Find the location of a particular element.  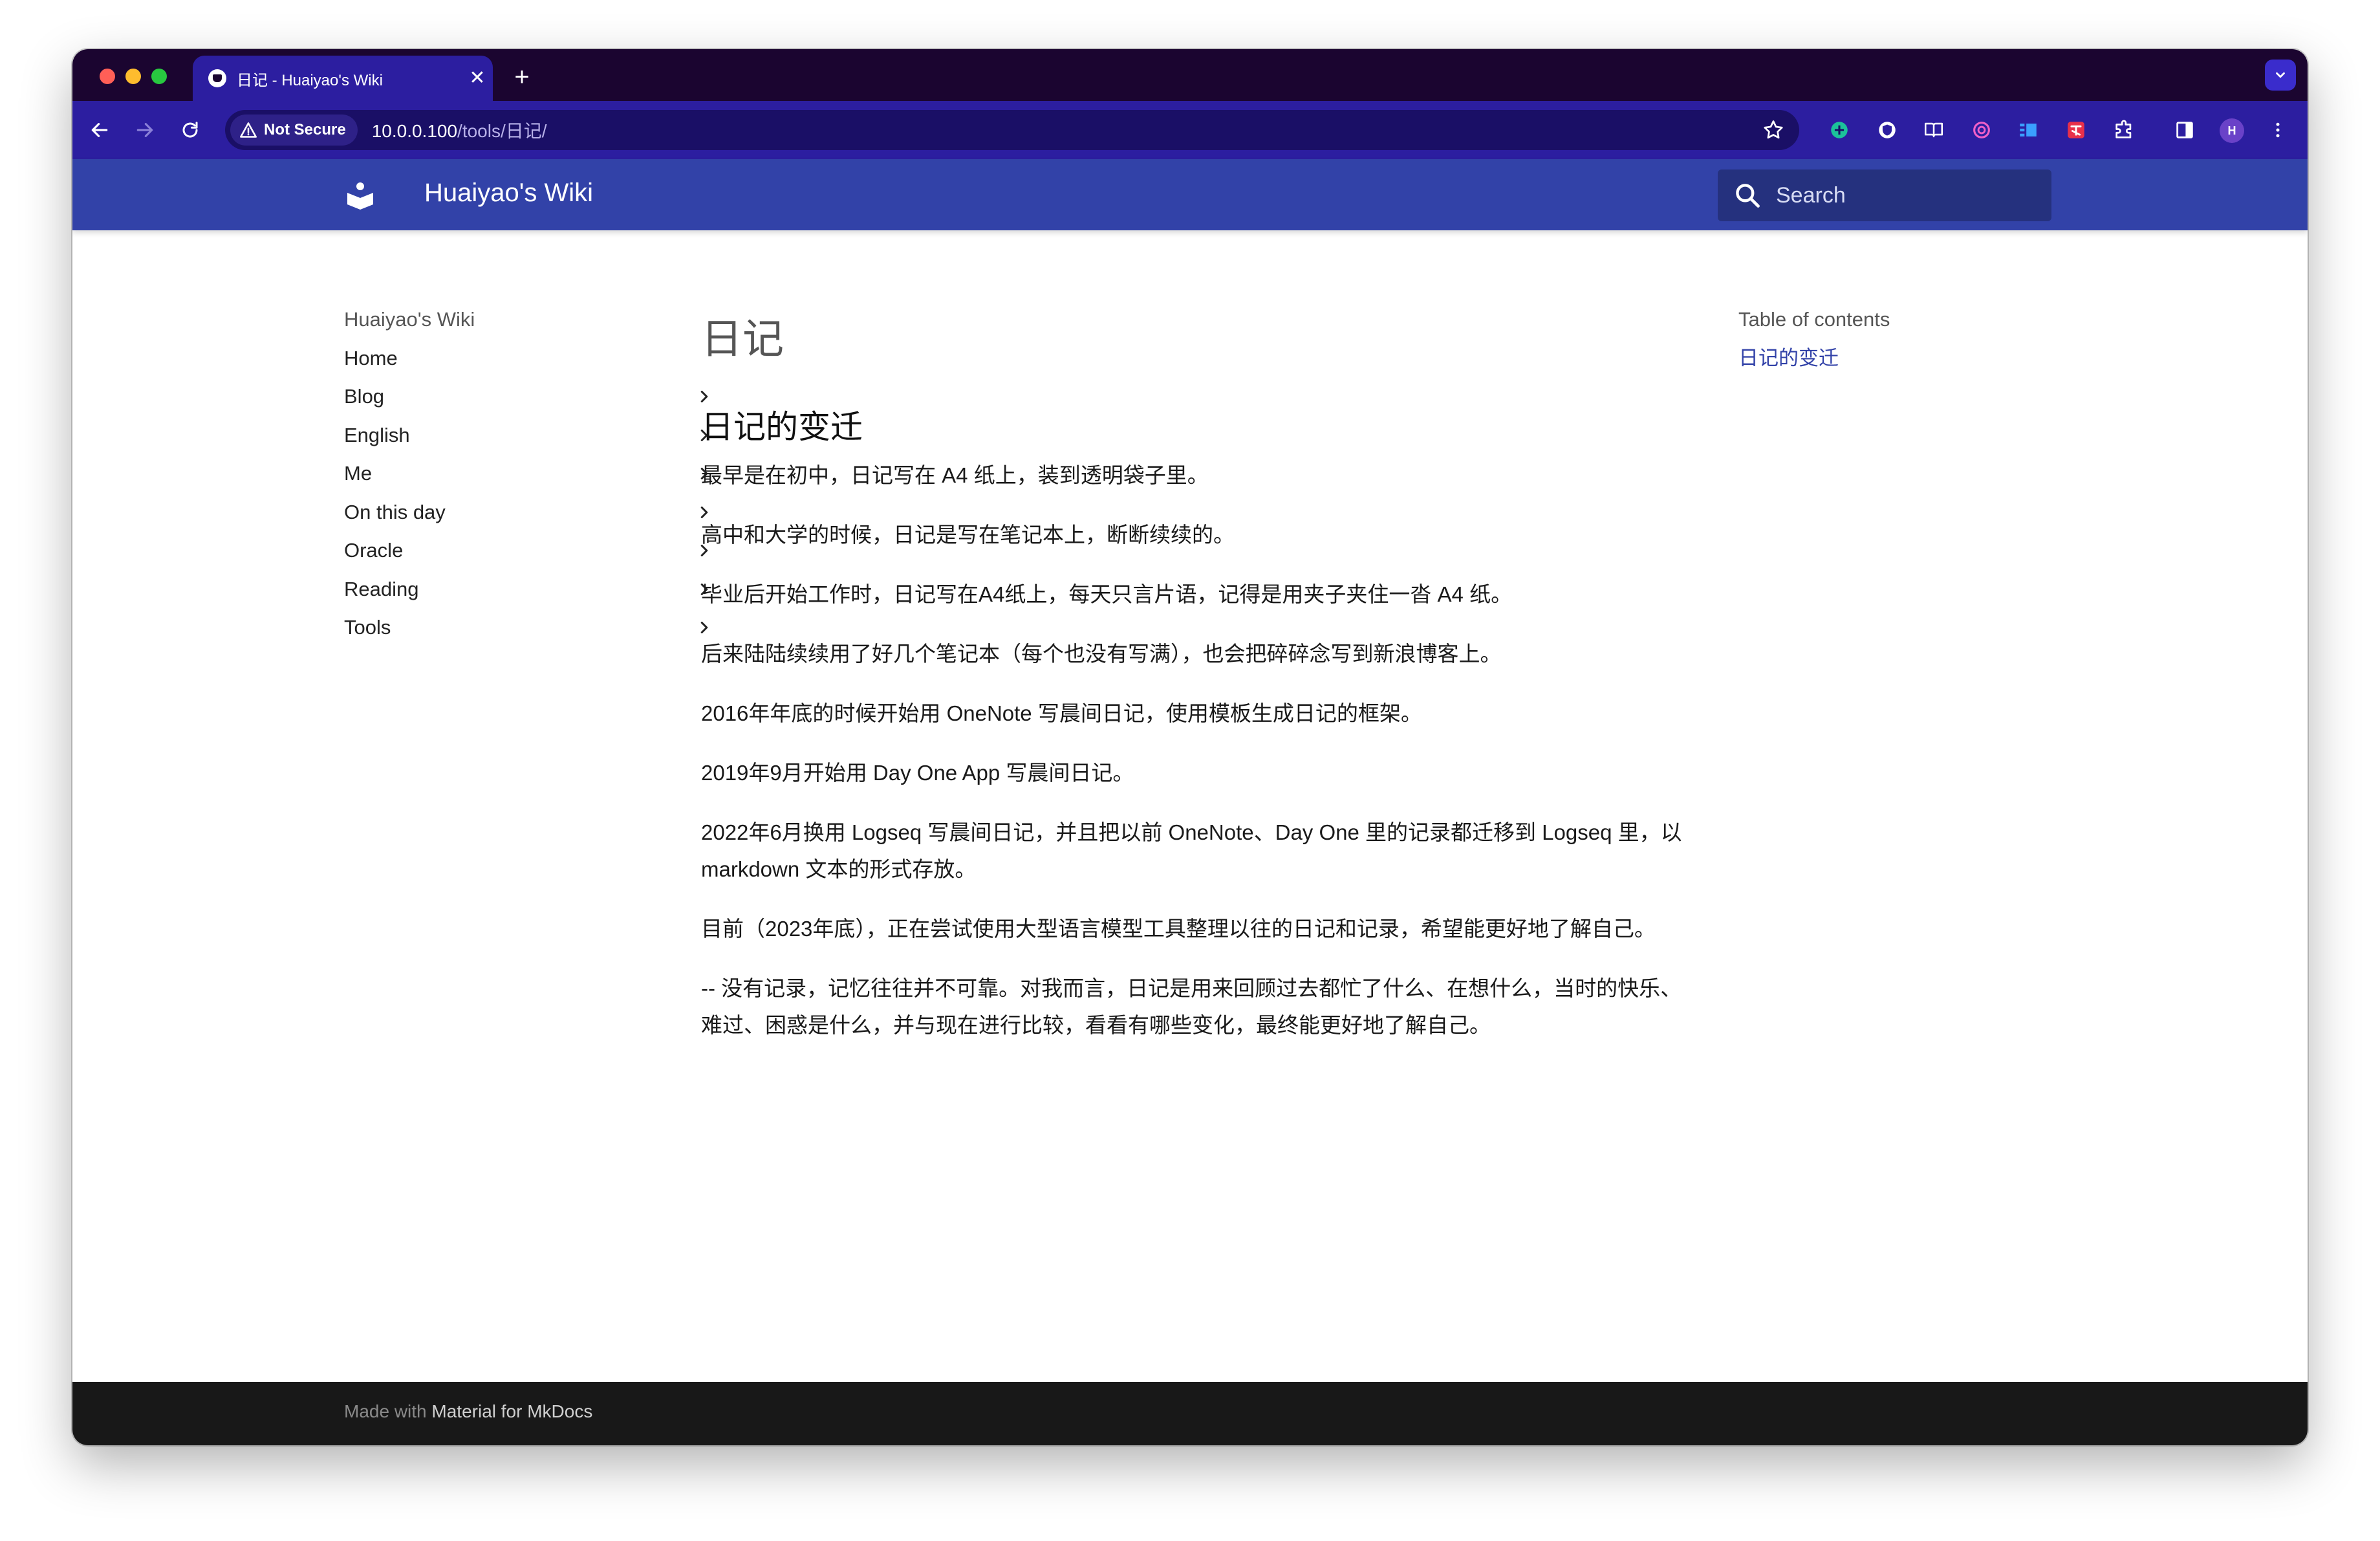

puzzle-icon is located at coordinates (2123, 129).